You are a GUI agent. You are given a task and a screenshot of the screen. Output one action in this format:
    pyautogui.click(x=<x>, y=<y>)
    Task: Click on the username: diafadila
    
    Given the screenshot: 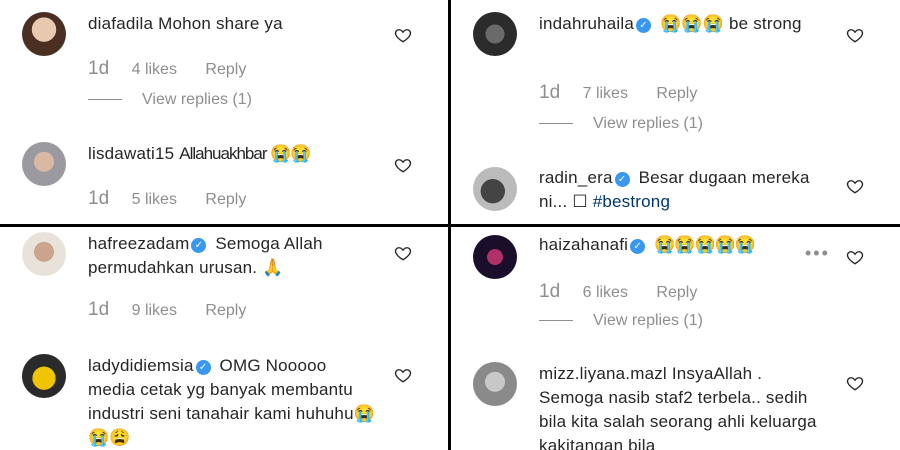 What is the action you would take?
    pyautogui.click(x=120, y=23)
    